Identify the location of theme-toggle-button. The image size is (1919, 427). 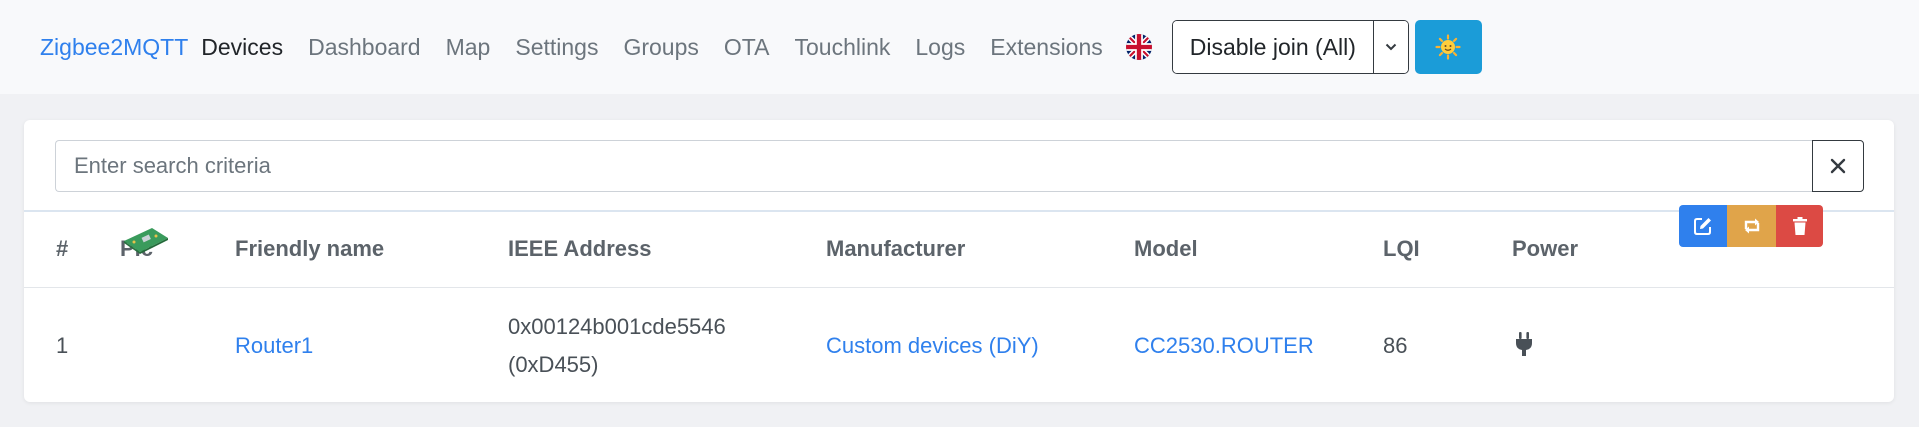
(1448, 47).